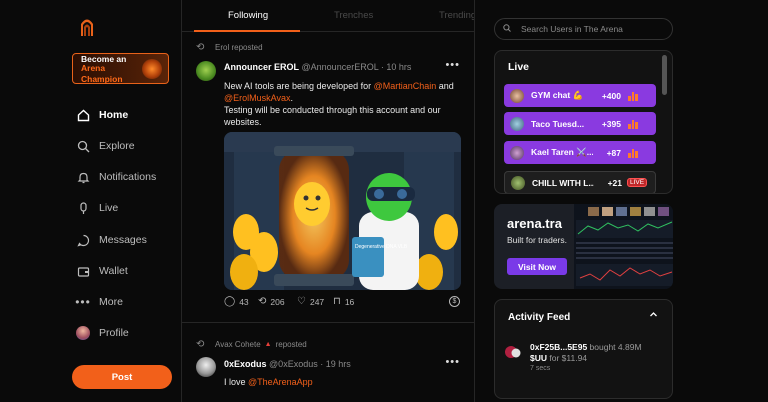 The width and height of the screenshot is (768, 402). I want to click on activity-line2: $UU for $11.94, so click(558, 358).